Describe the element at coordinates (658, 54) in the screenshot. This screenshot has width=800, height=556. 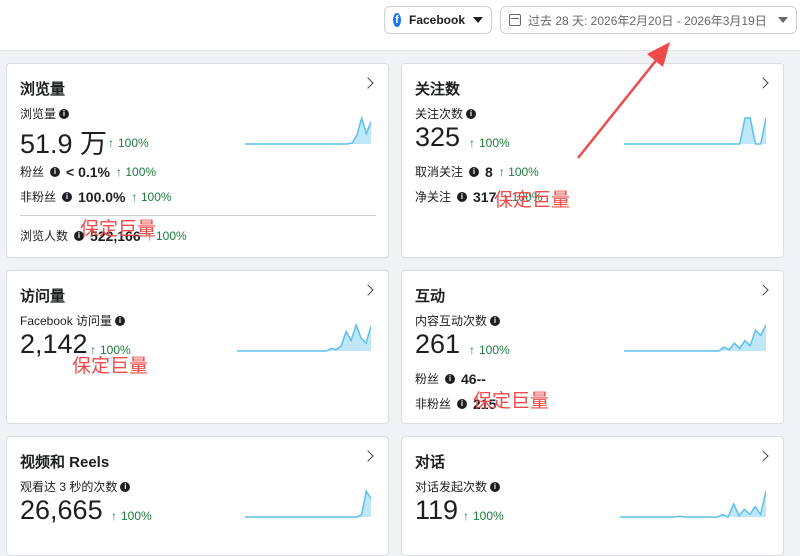
I see `annotation-arrow-head` at that location.